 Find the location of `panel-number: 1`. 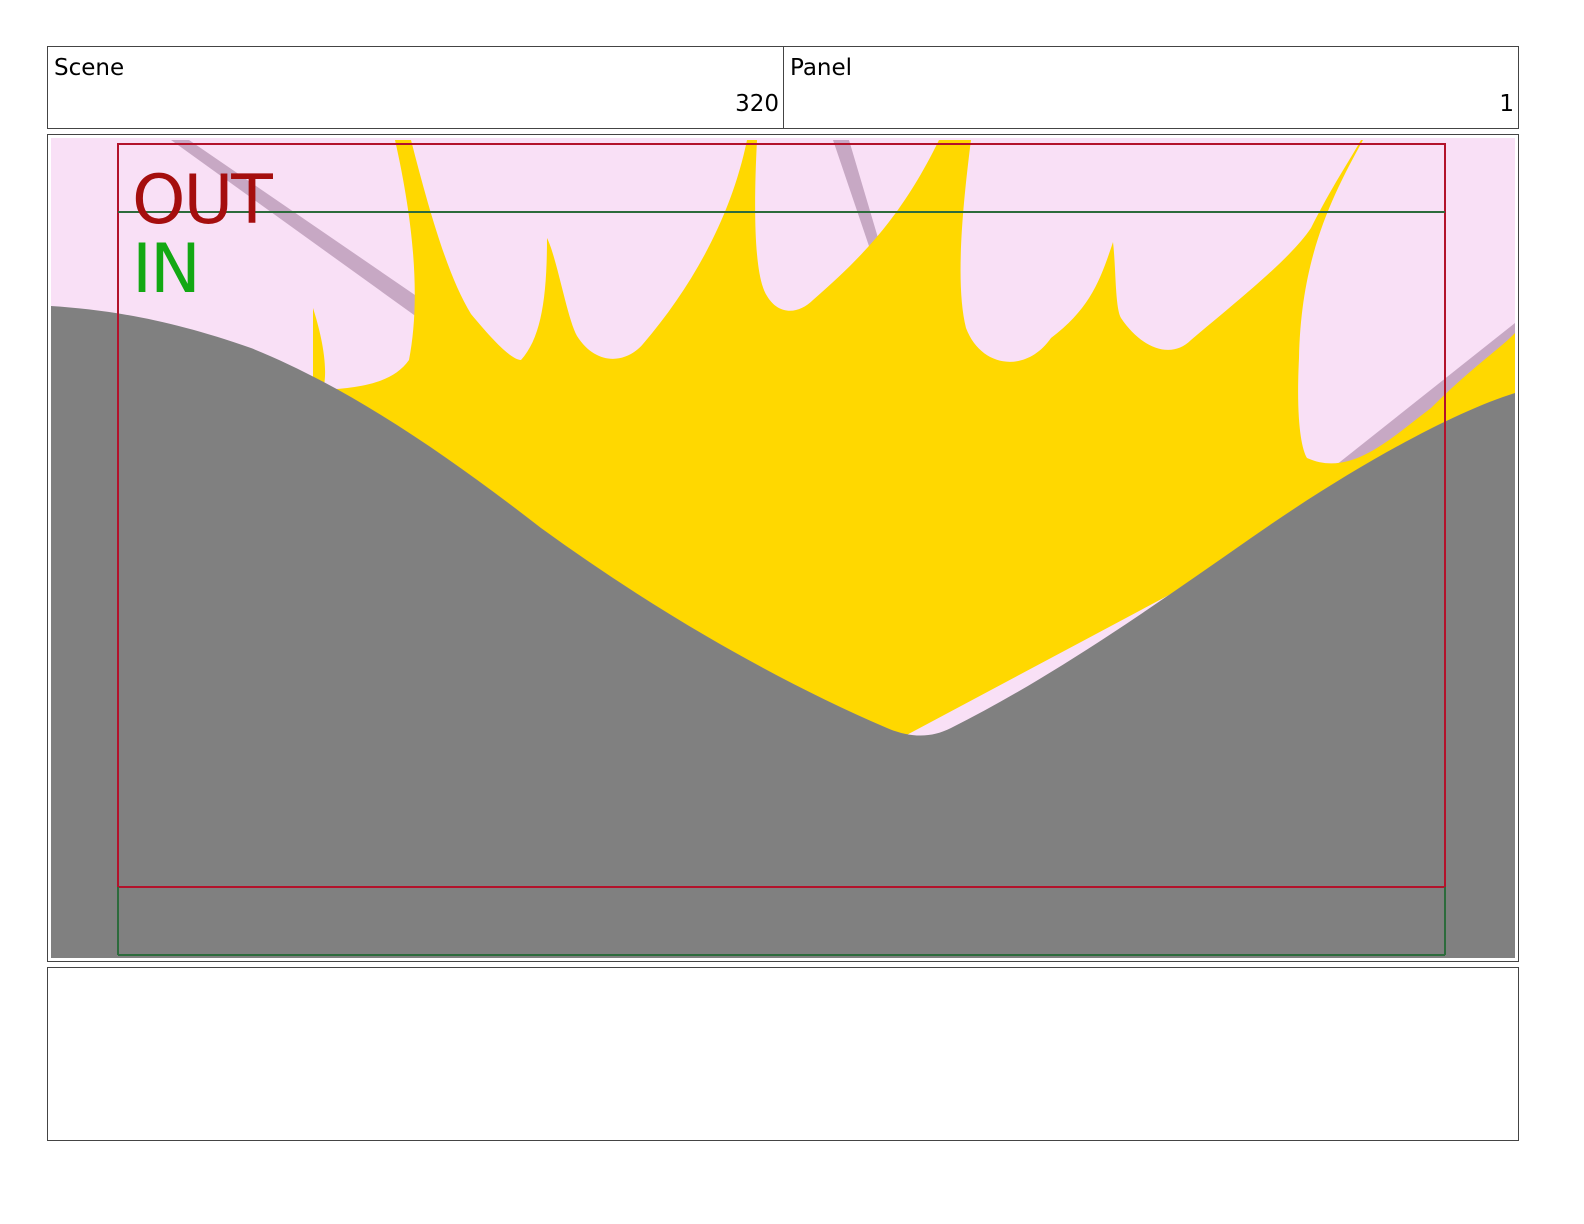

panel-number: 1 is located at coordinates (1506, 104).